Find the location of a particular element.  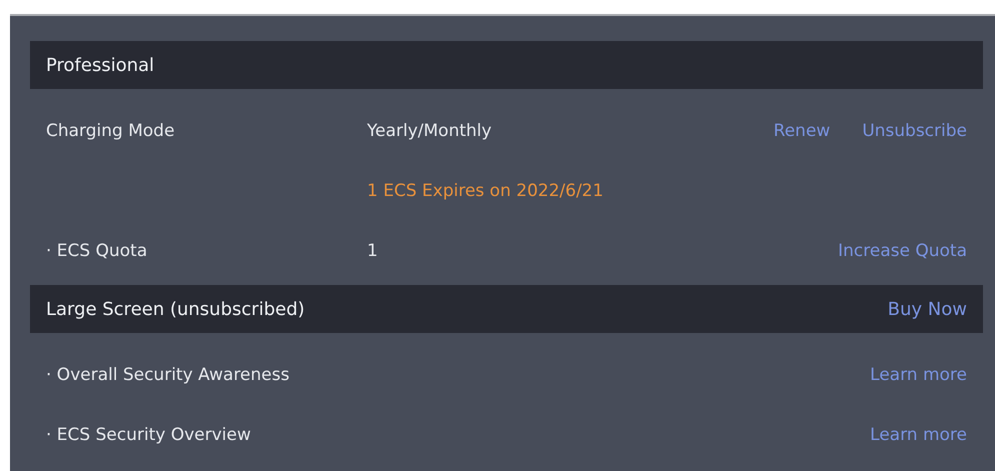

row-value: Yearly/Monthly is located at coordinates (430, 131).